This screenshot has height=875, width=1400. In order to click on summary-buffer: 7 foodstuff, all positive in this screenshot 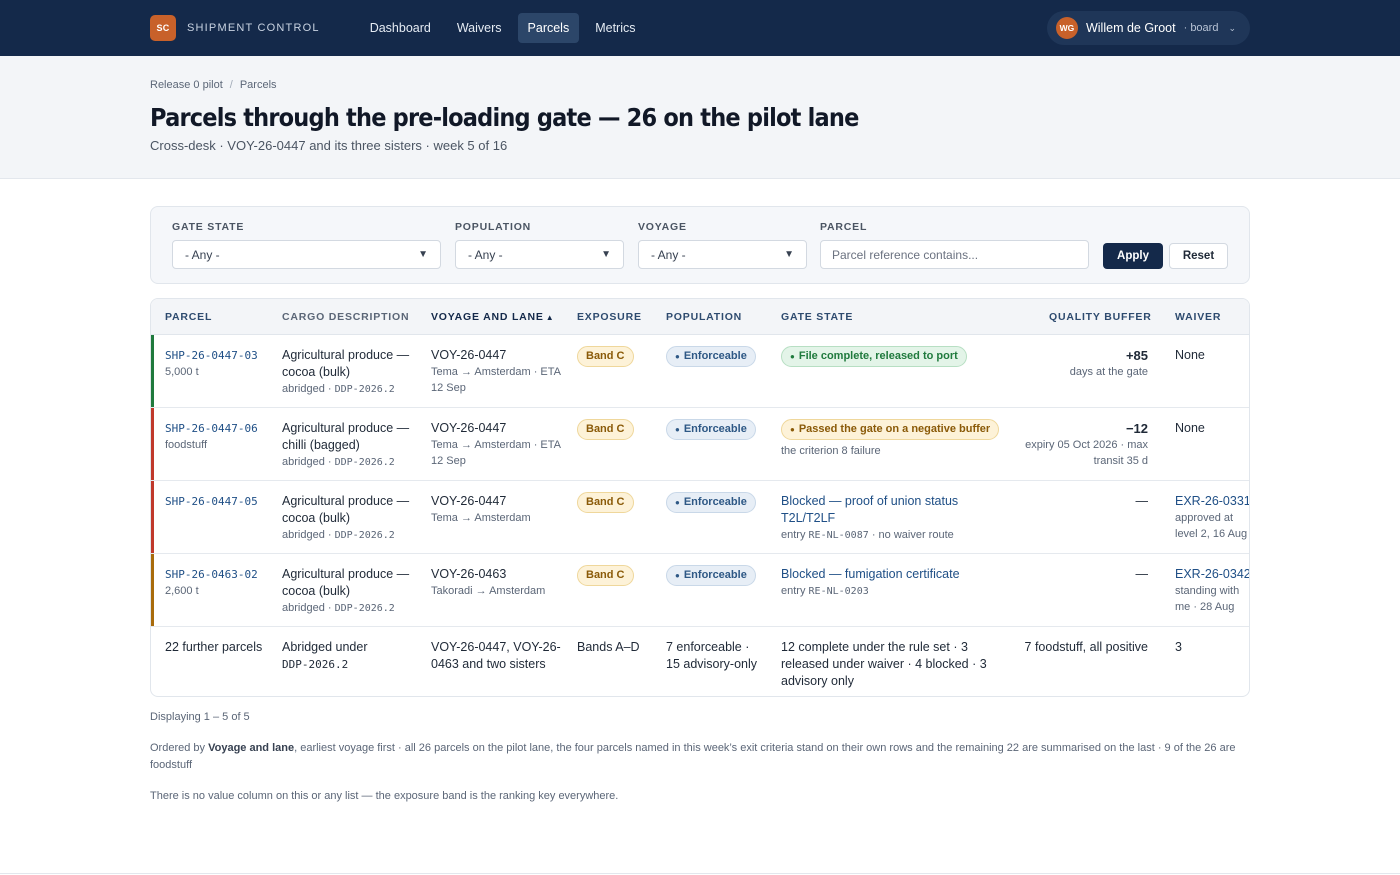, I will do `click(1086, 647)`.